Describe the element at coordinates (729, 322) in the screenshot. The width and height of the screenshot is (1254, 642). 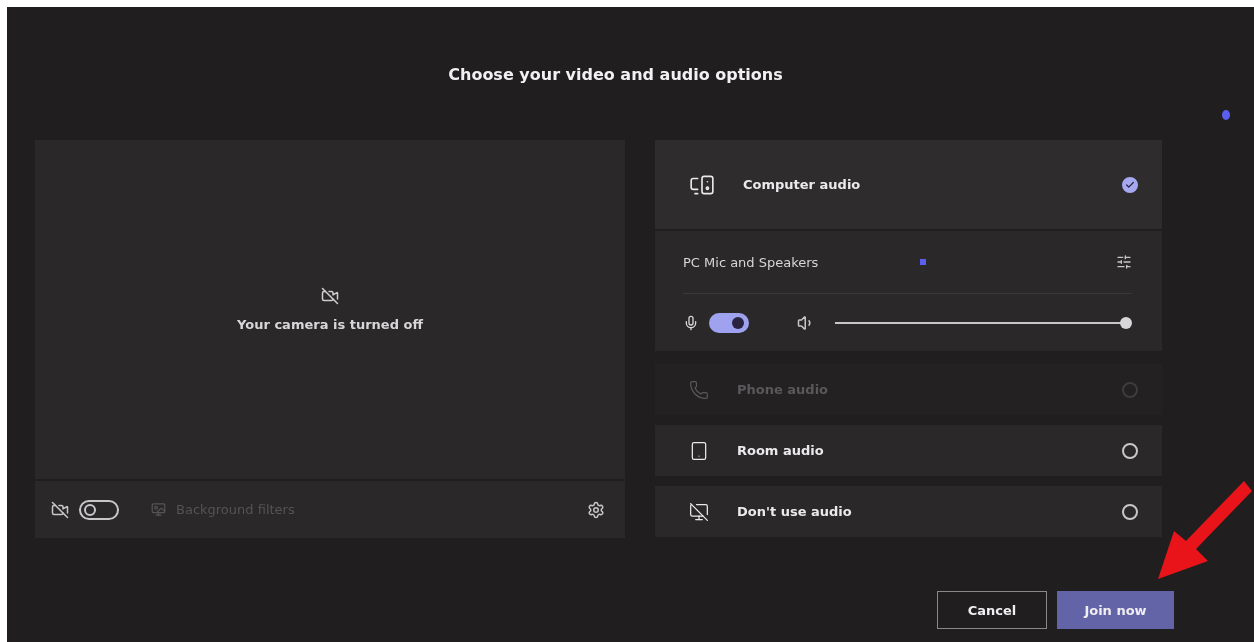
I see `microphone-toggle` at that location.